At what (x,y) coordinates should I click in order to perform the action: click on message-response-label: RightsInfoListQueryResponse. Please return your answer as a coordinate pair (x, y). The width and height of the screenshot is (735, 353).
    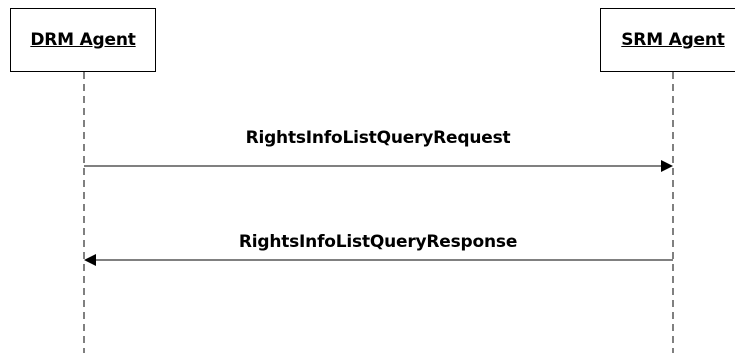
    Looking at the image, I should click on (378, 242).